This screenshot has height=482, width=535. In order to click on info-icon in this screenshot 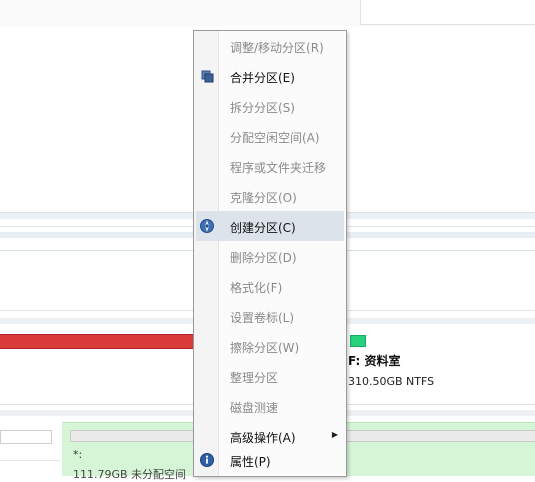, I will do `click(207, 460)`.